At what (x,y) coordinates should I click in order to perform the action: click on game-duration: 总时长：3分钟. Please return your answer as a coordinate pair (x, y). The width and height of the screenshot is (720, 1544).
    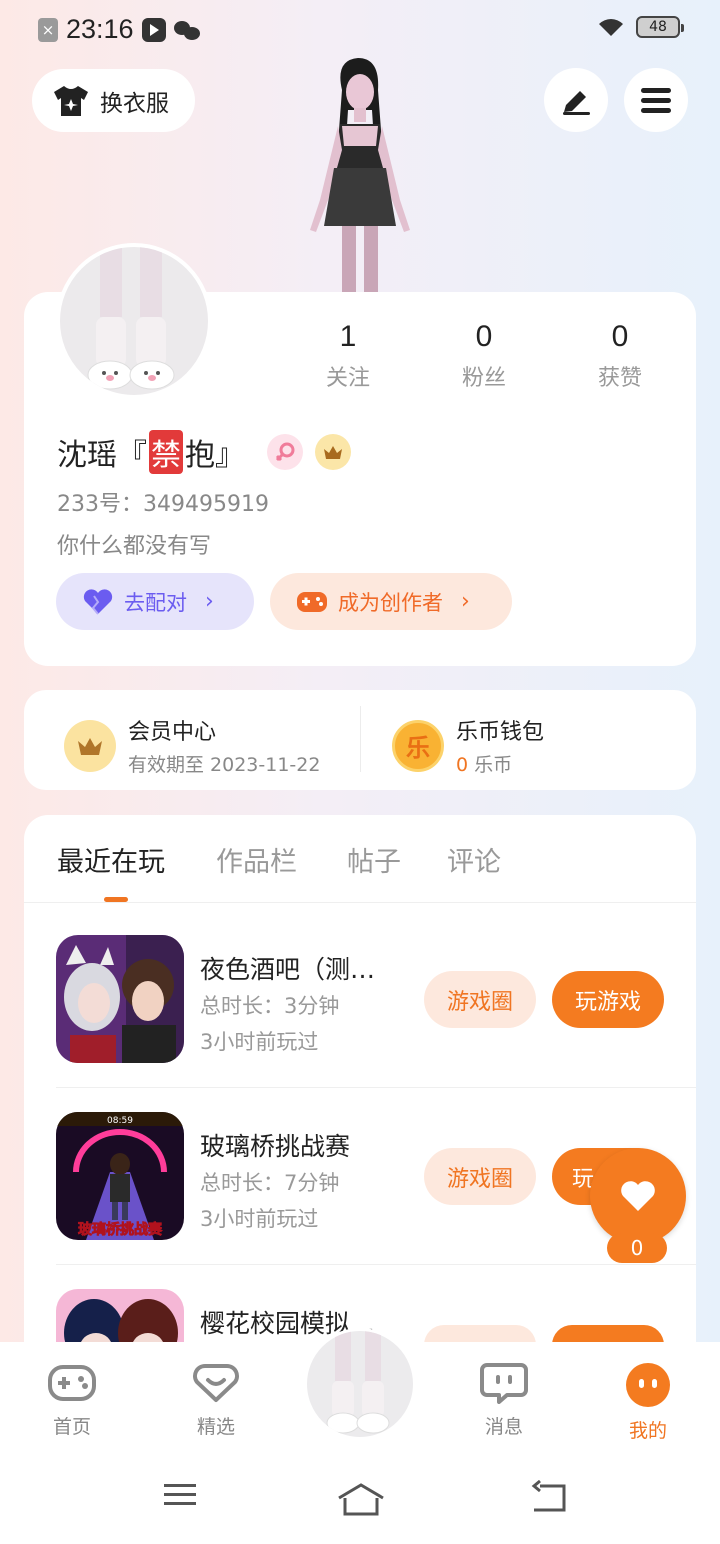
    Looking at the image, I should click on (270, 1006).